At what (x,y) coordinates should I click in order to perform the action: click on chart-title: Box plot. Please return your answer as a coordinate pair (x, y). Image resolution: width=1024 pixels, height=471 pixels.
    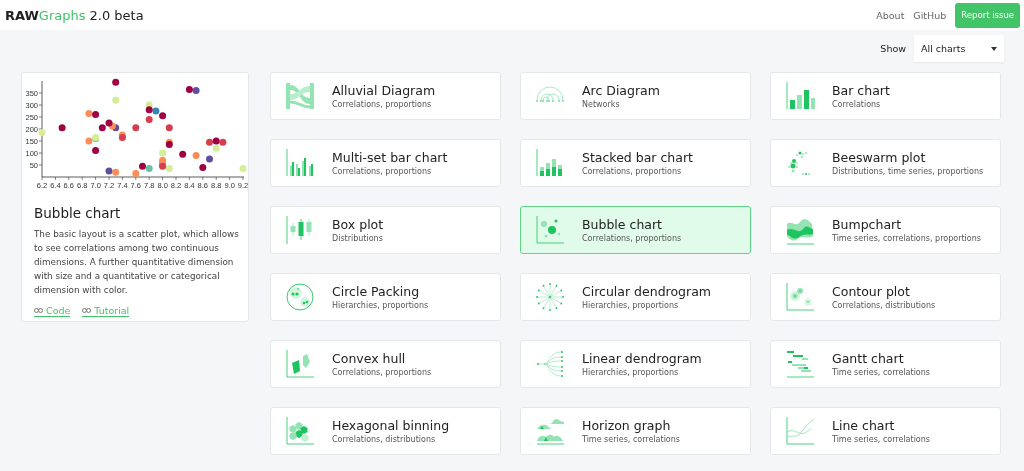
    Looking at the image, I should click on (358, 224).